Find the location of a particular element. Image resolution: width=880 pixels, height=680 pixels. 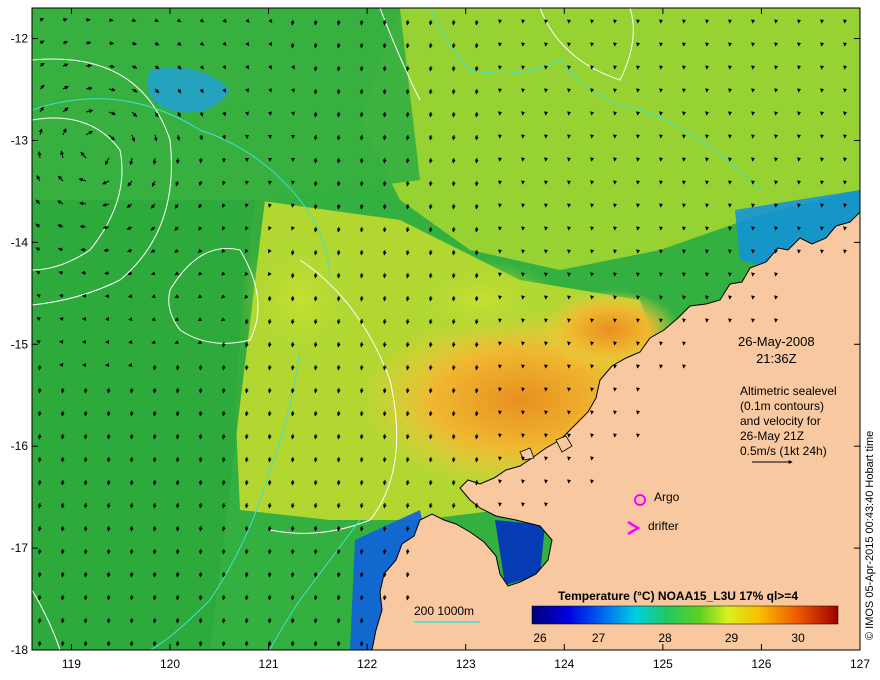

depth-contours-label: 200 1000m is located at coordinates (444, 611).